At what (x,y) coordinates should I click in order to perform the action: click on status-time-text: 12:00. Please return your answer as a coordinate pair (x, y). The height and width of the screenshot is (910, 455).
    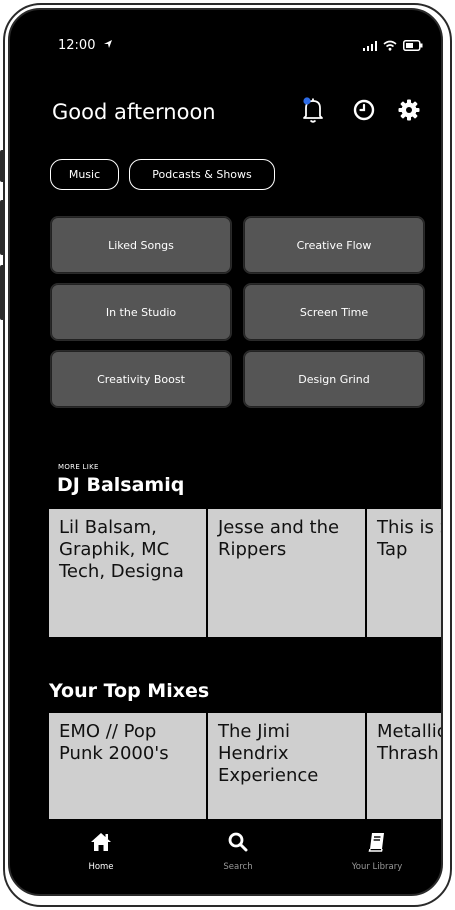
    Looking at the image, I should click on (77, 45).